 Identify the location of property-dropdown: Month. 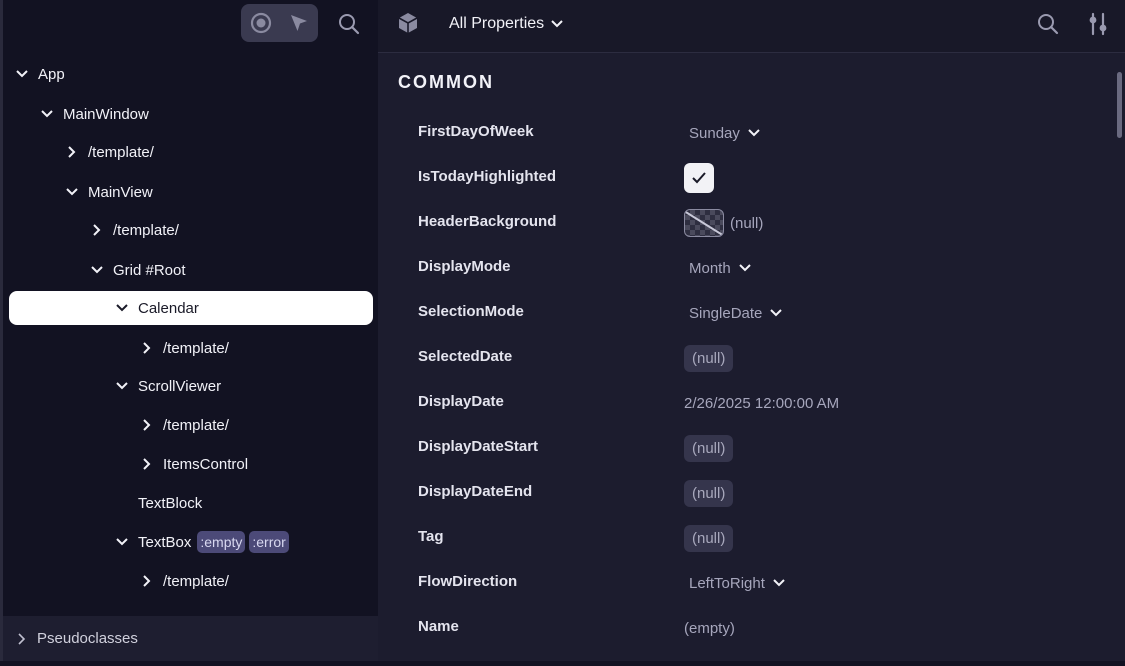
(717, 268).